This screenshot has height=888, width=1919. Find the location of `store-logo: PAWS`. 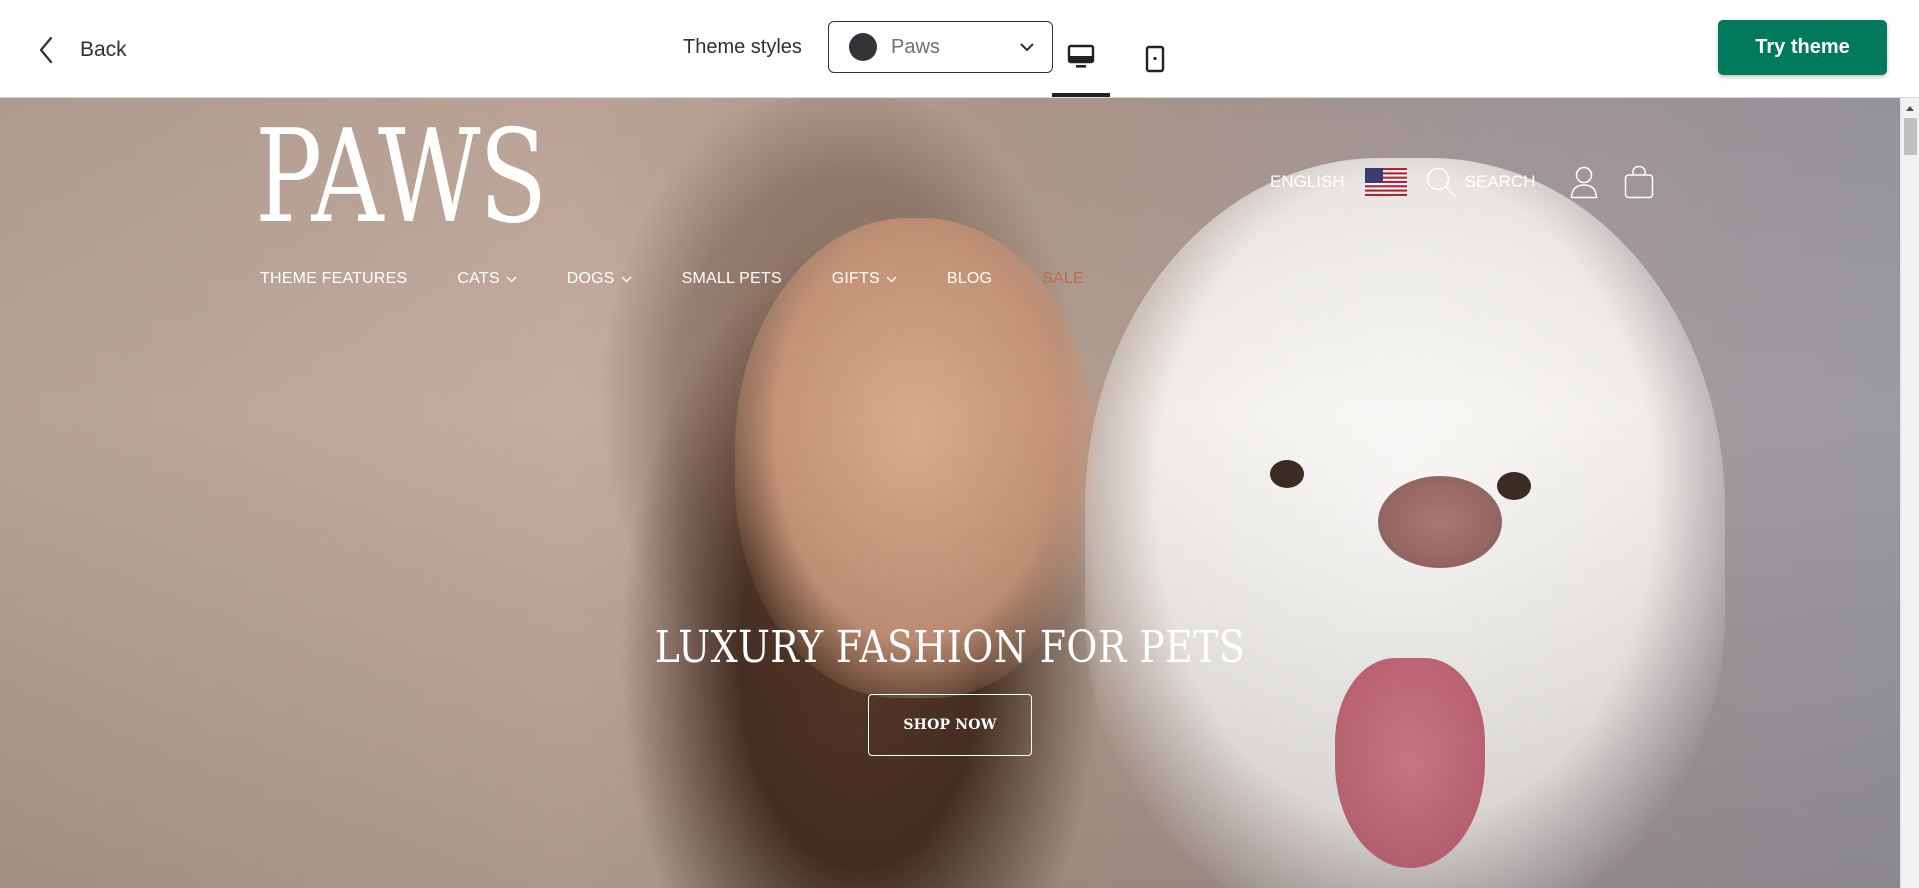

store-logo: PAWS is located at coordinates (401, 178).